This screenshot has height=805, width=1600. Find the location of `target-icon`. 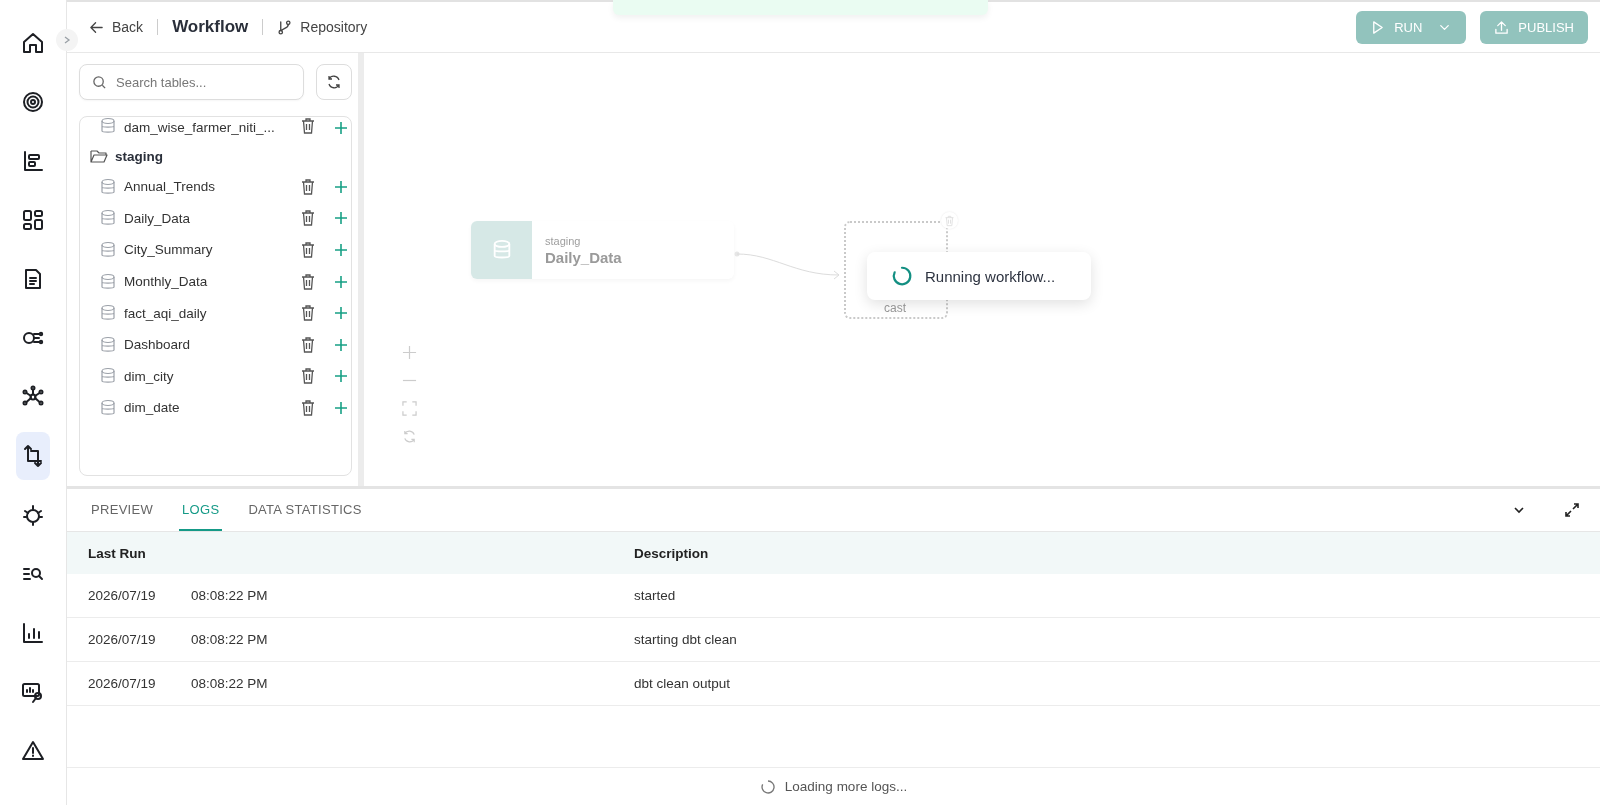

target-icon is located at coordinates (33, 102).